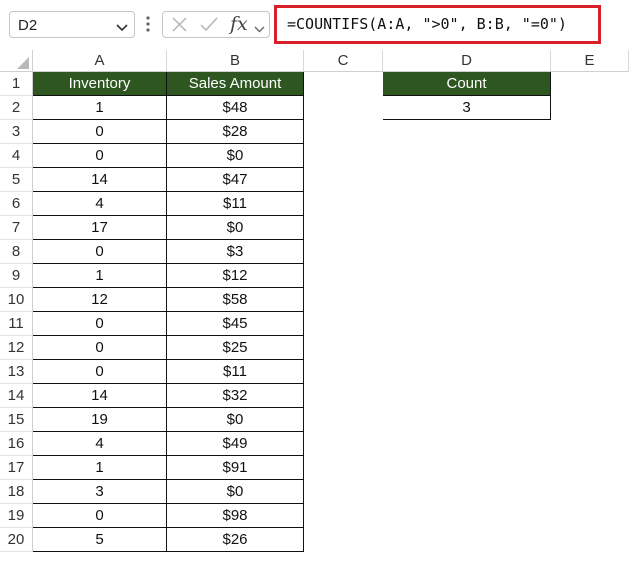 The width and height of the screenshot is (629, 568). Describe the element at coordinates (100, 84) in the screenshot. I see `header-cell-inventory: Inventory` at that location.